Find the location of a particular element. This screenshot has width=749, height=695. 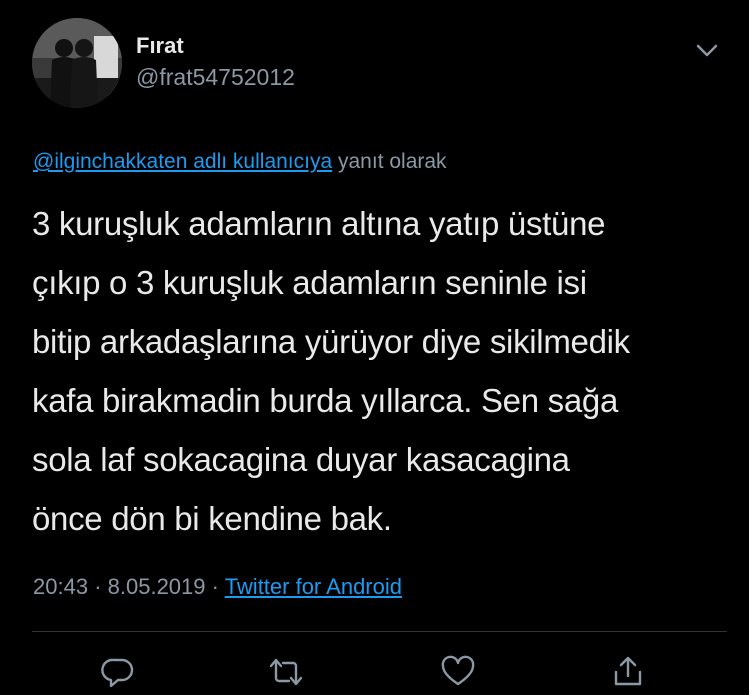

tweet-header: Fırat @frat54752012 is located at coordinates (382, 64).